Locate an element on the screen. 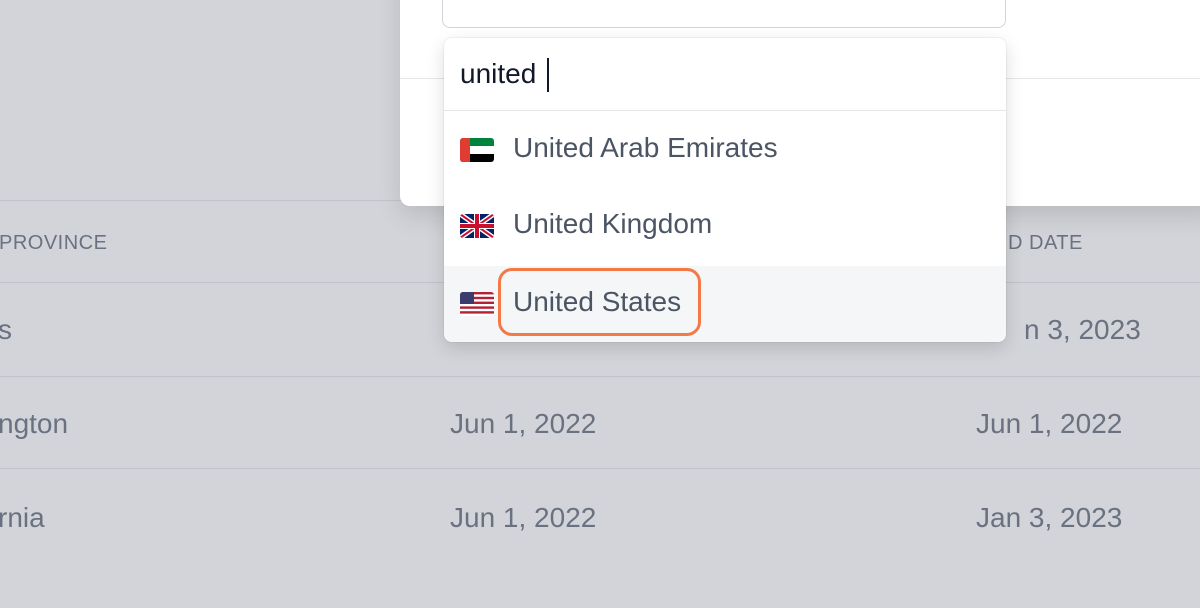 This screenshot has width=1200, height=608. country-search-input is located at coordinates (720, 74).